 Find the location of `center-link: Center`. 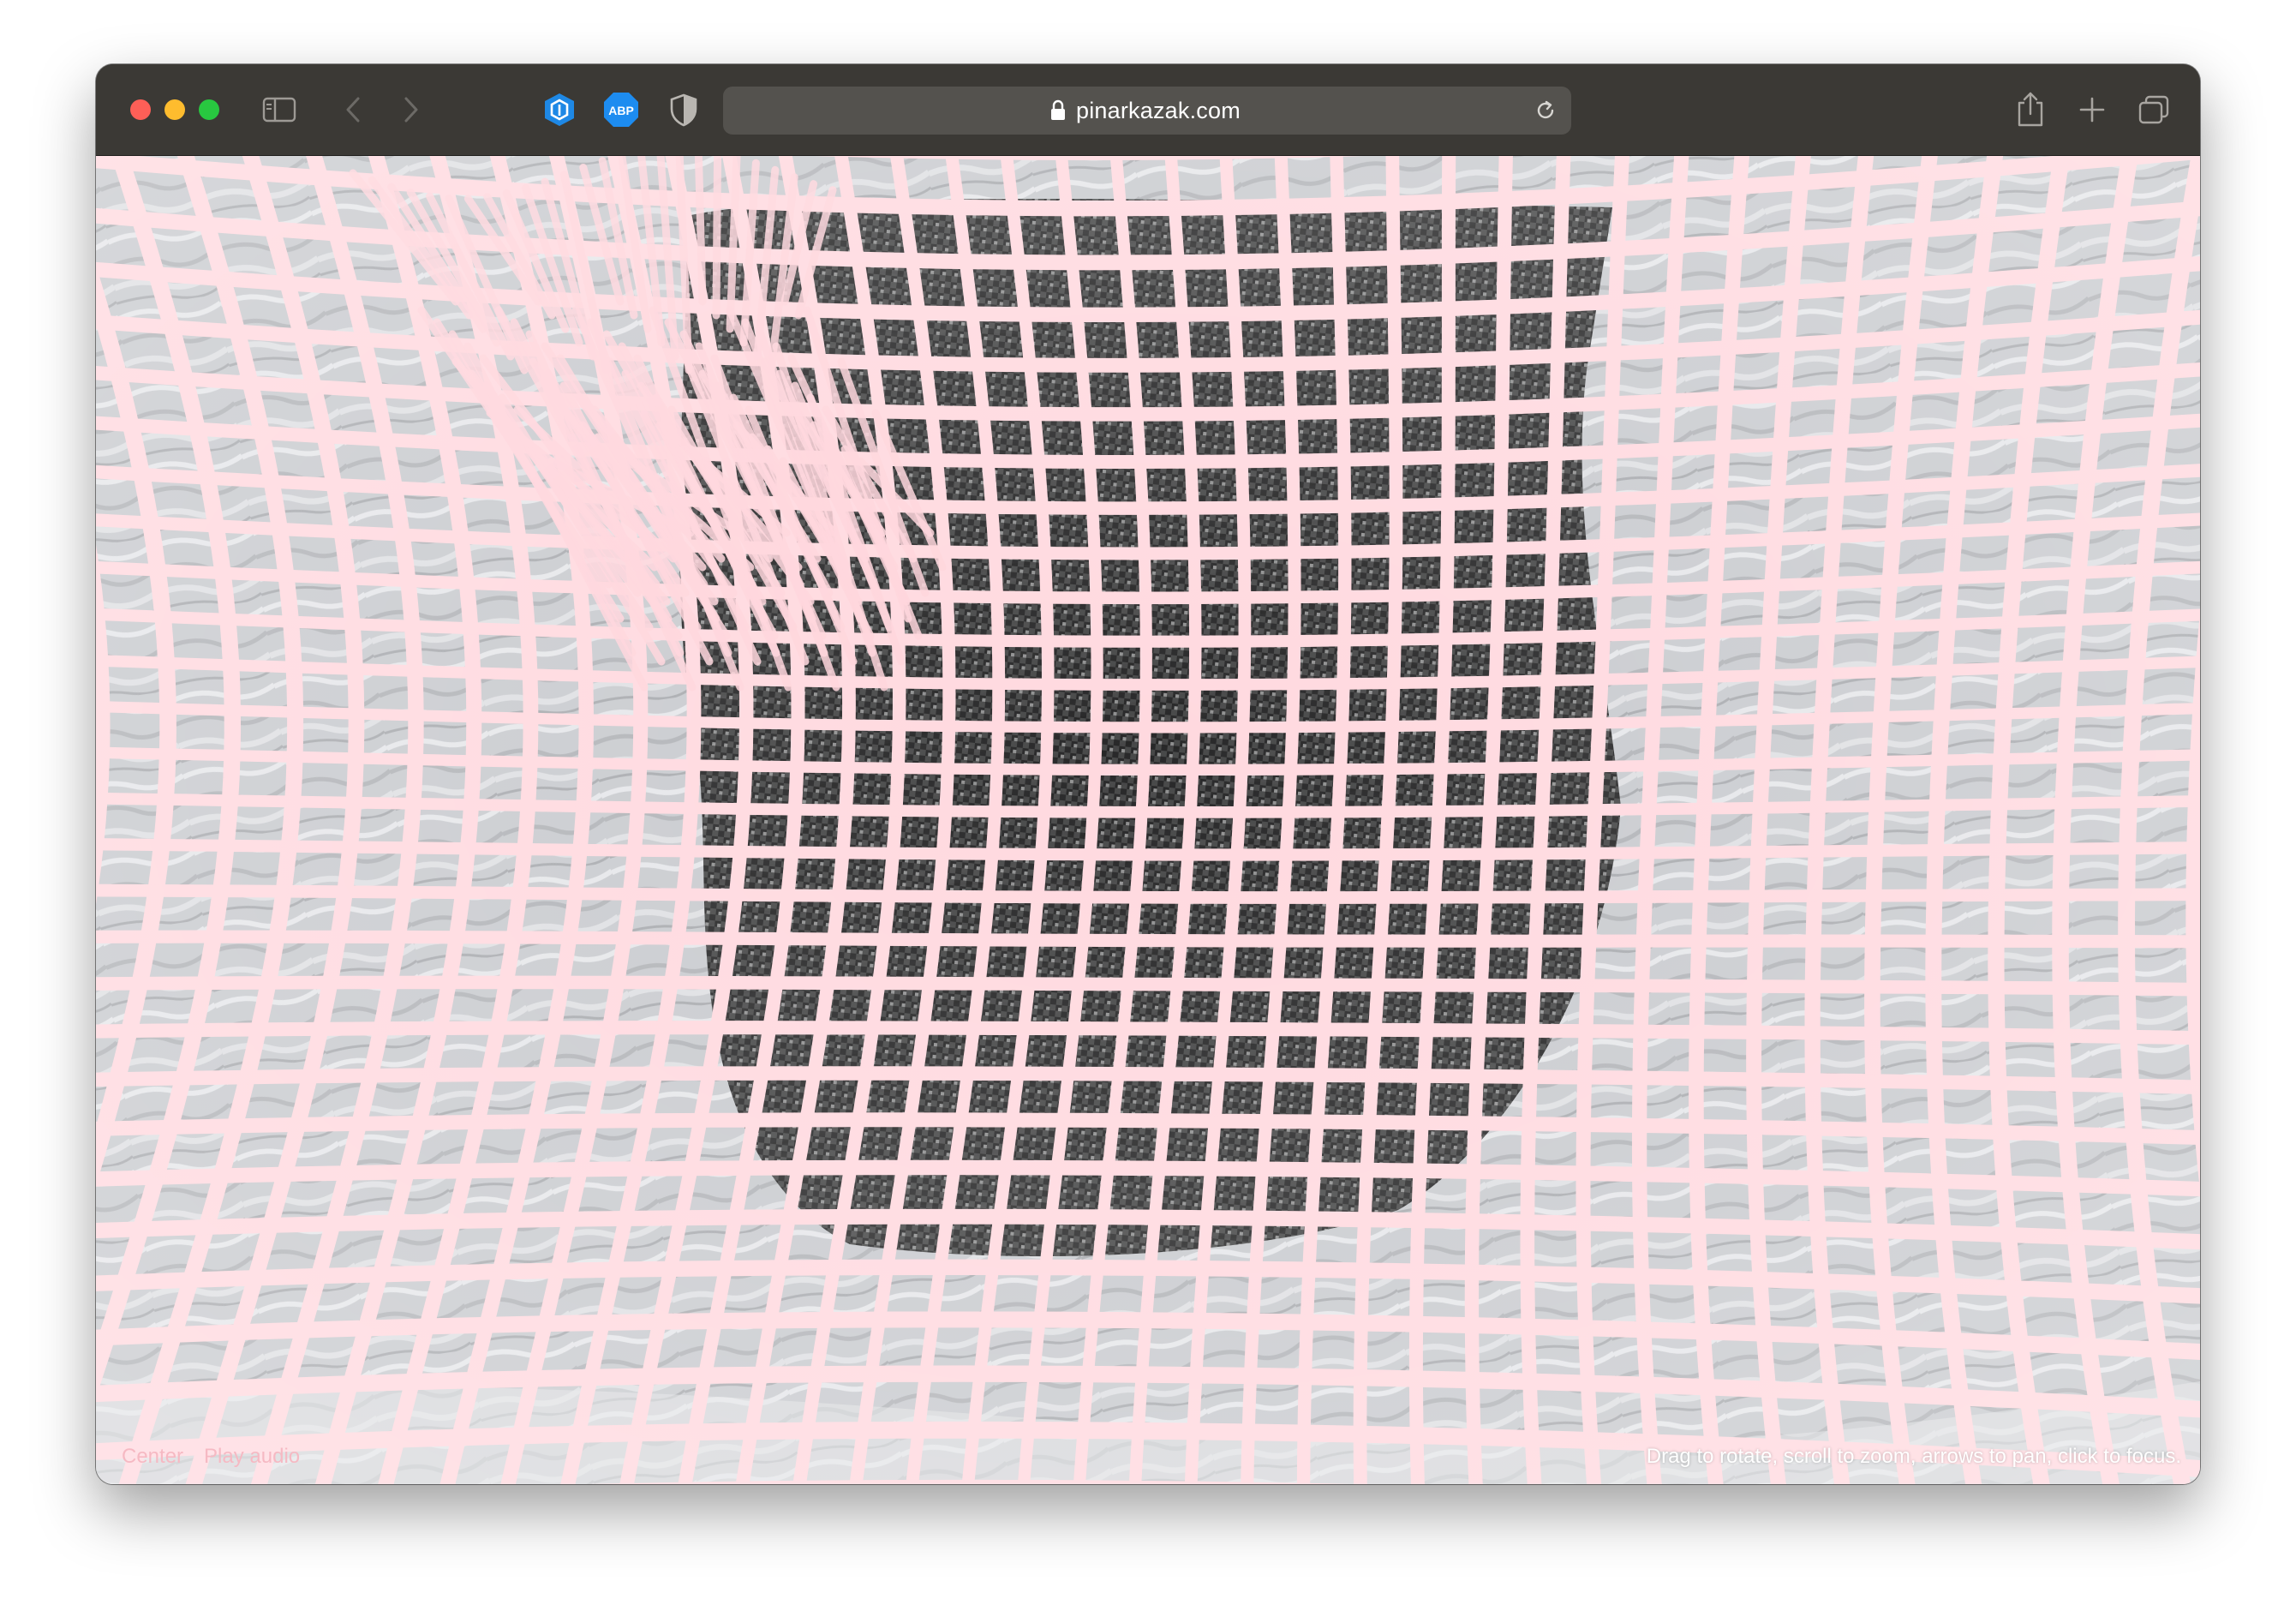

center-link: Center is located at coordinates (152, 1456).